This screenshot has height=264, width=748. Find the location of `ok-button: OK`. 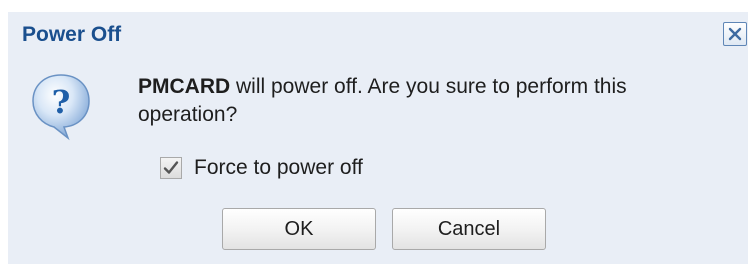

ok-button: OK is located at coordinates (299, 229).